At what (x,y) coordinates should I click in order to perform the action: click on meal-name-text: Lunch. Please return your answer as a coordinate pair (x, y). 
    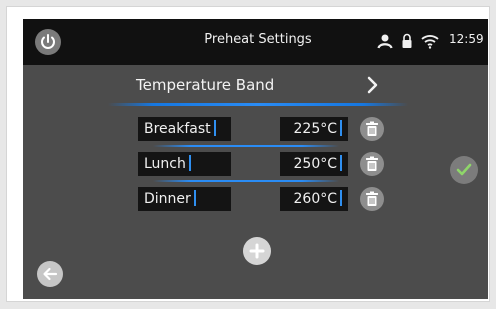
    Looking at the image, I should click on (165, 164).